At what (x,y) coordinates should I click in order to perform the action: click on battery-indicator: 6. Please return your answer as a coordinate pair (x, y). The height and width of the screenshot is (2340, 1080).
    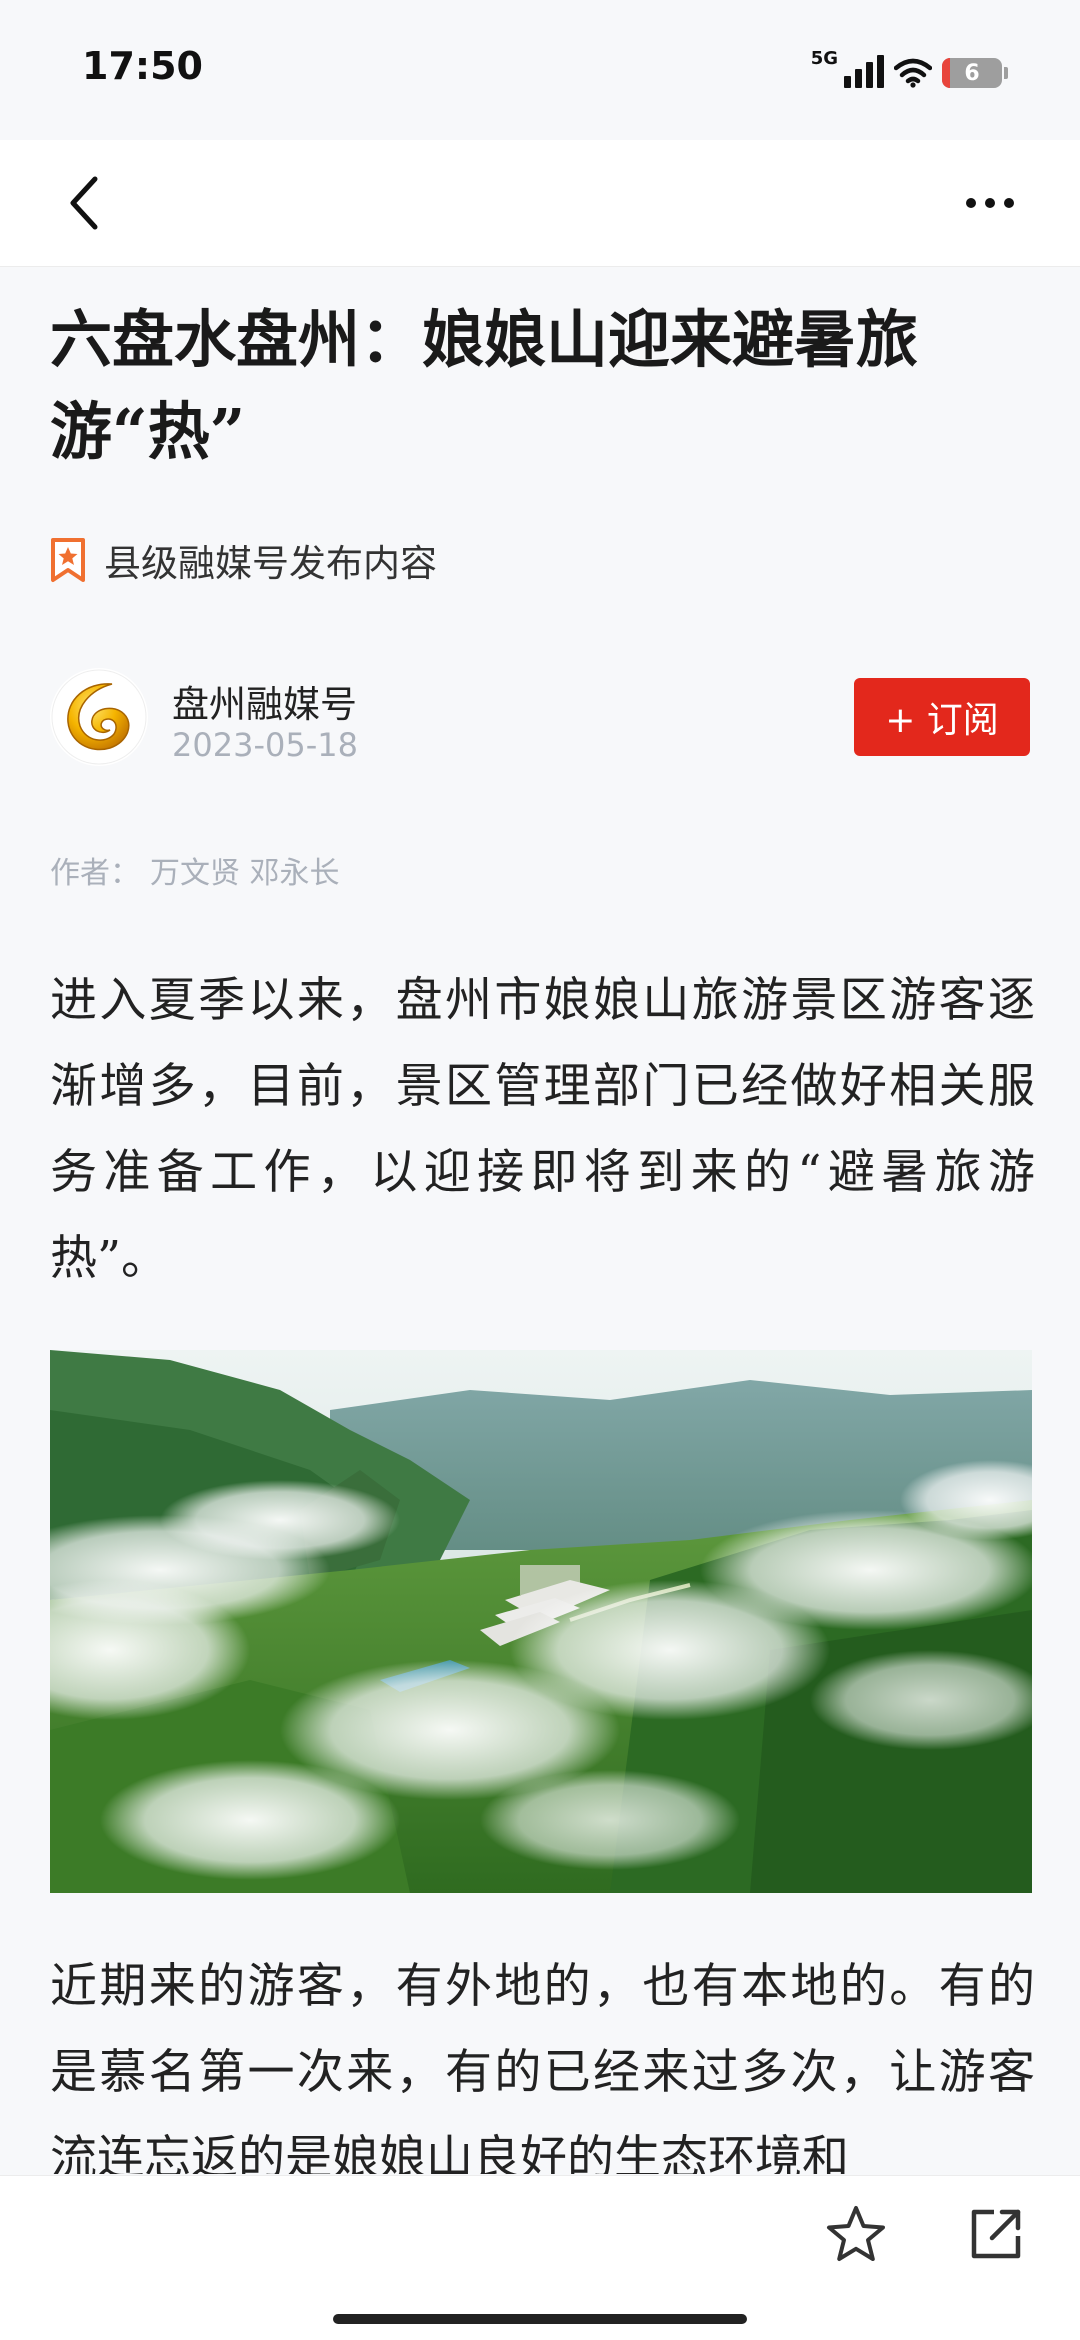
    Looking at the image, I should click on (975, 73).